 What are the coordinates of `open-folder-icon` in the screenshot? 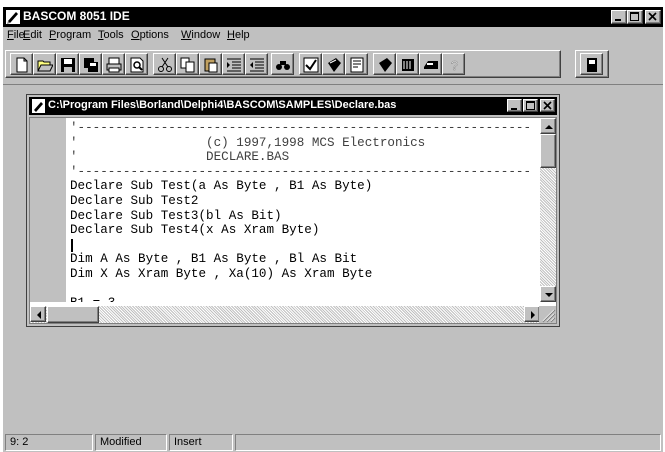 It's located at (45, 66).